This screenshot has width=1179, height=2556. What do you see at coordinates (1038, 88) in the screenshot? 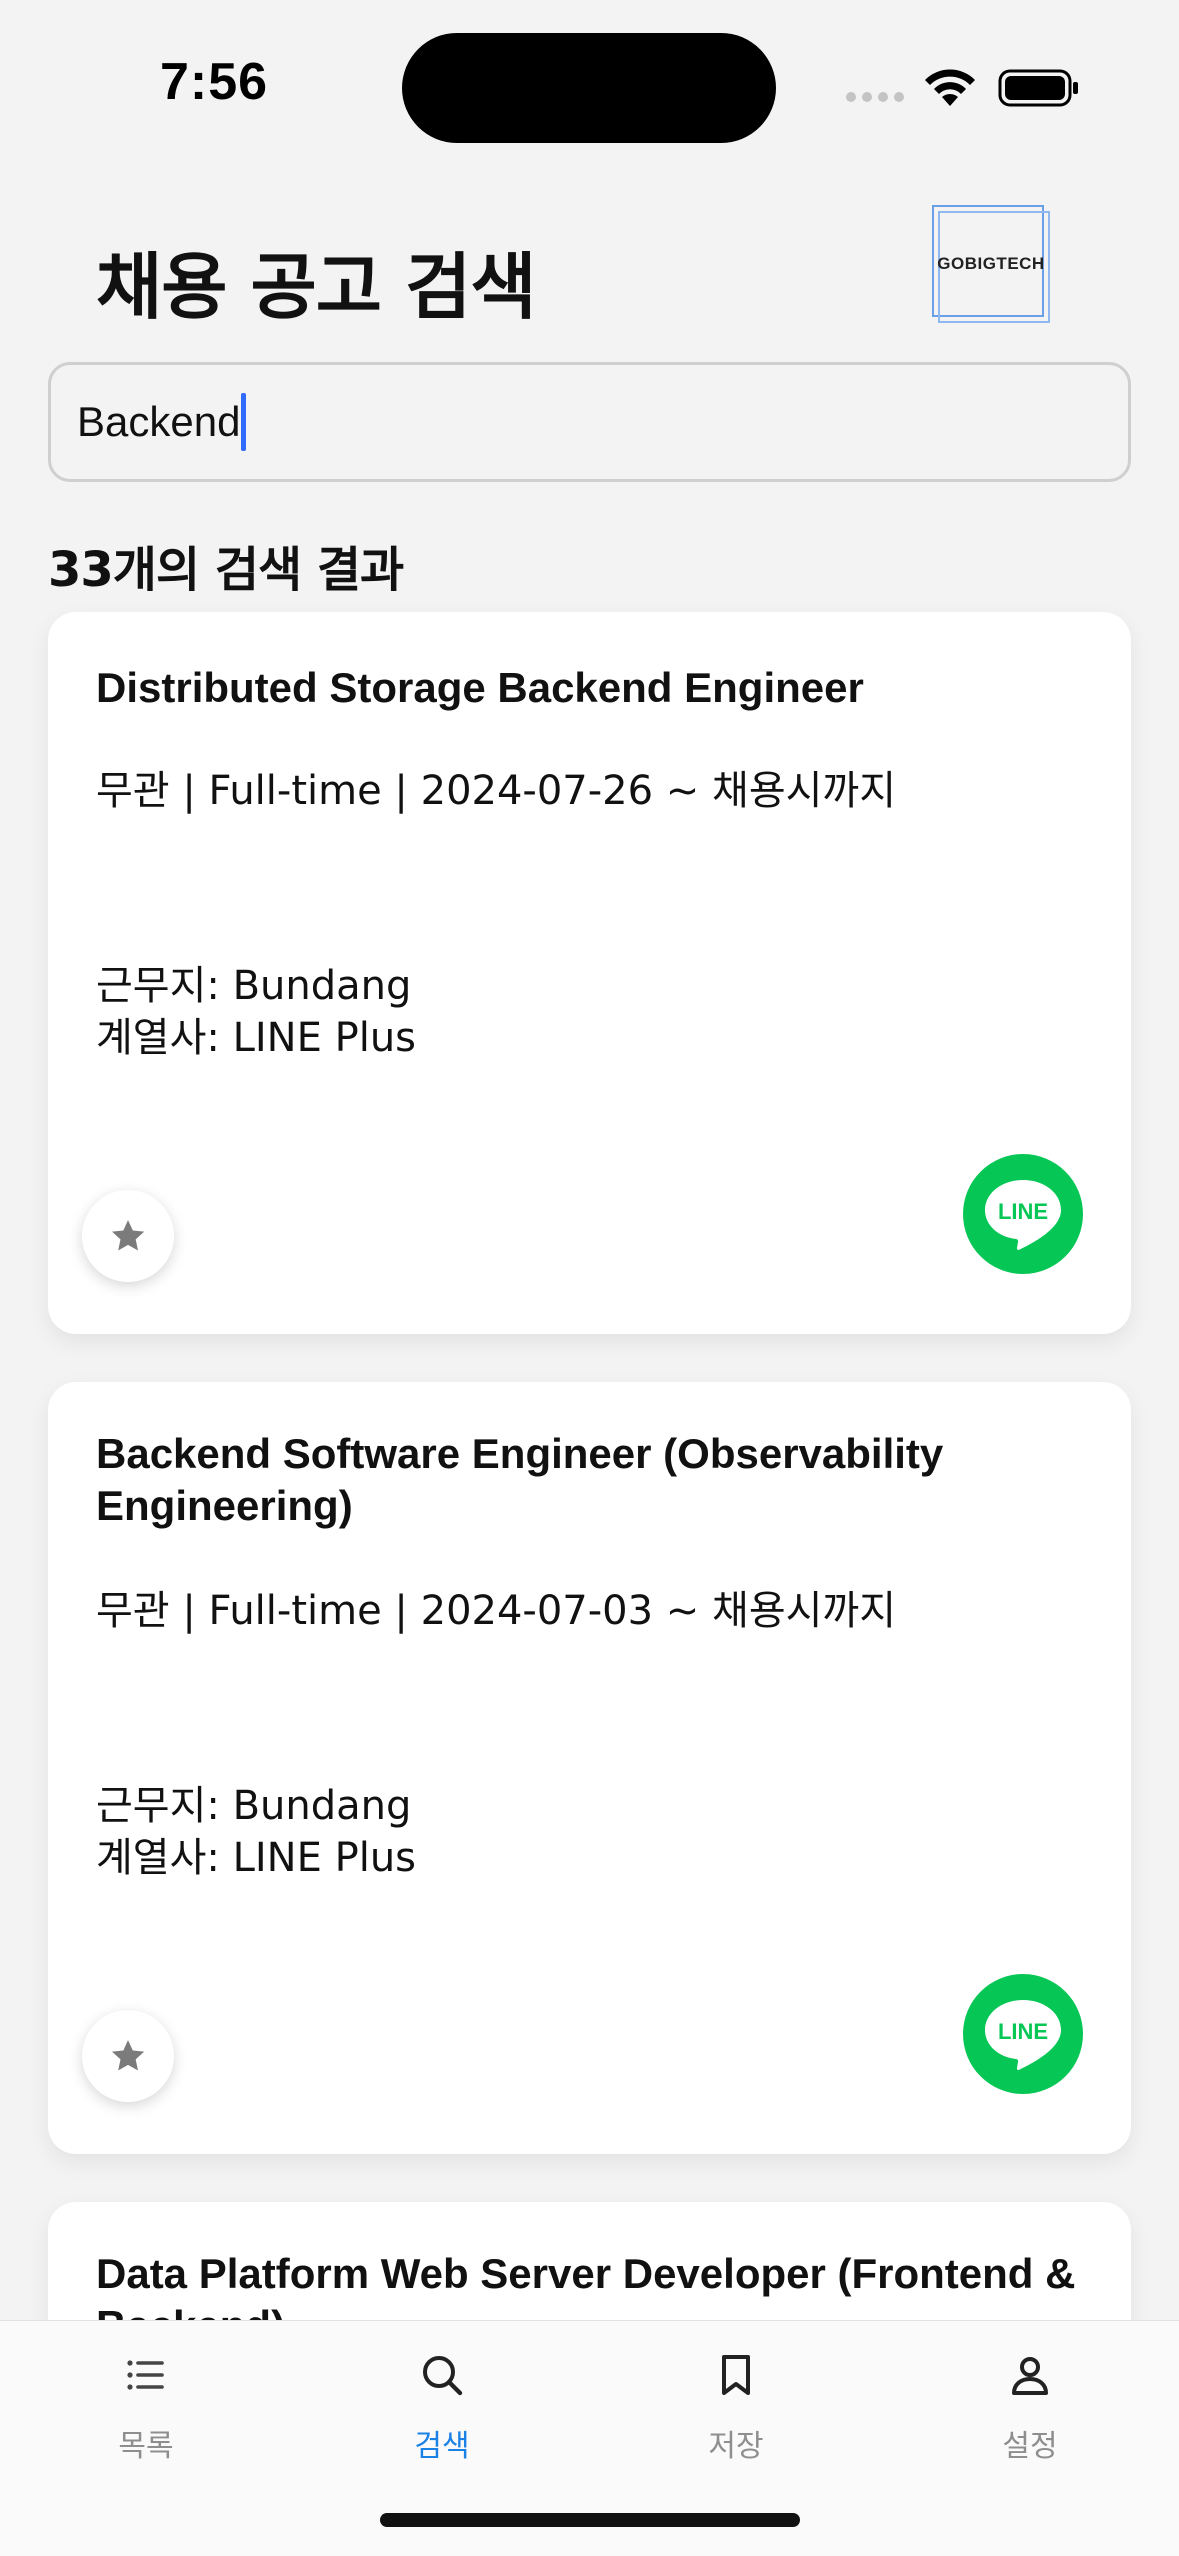
I see `battery-icon` at bounding box center [1038, 88].